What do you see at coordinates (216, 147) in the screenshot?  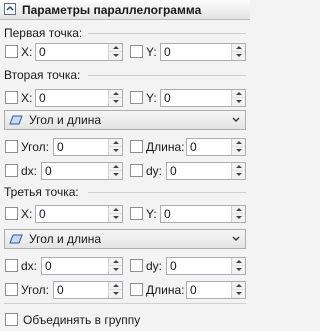 I see `point2-length-spinner: 0` at bounding box center [216, 147].